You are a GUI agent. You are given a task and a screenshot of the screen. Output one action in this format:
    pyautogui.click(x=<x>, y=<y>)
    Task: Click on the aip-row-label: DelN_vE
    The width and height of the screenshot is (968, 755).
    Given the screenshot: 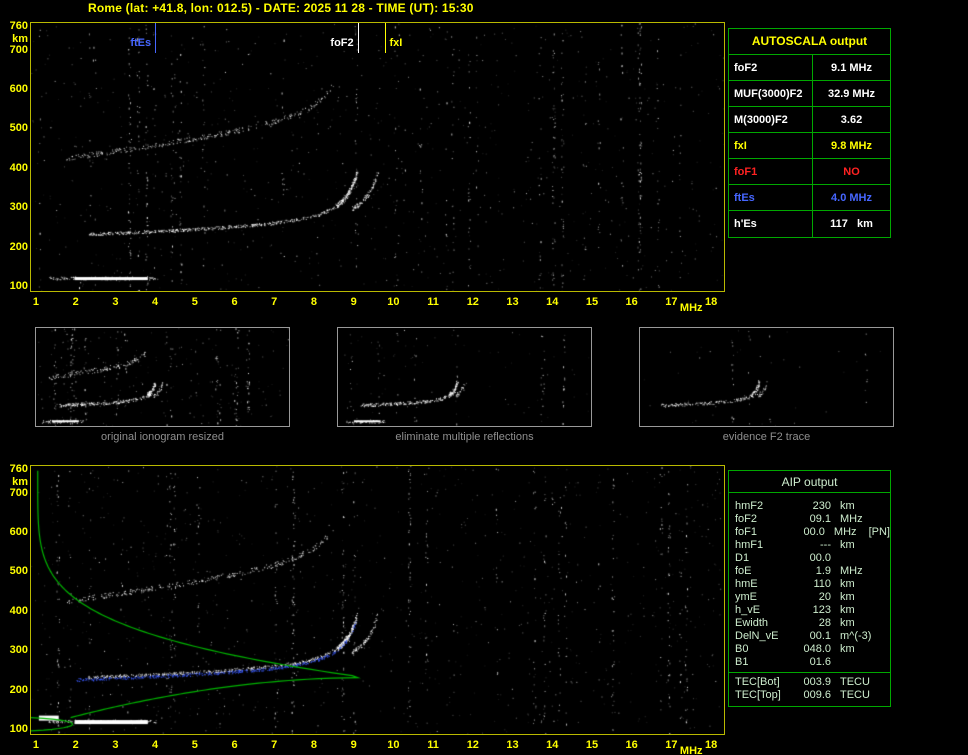 What is the action you would take?
    pyautogui.click(x=757, y=636)
    